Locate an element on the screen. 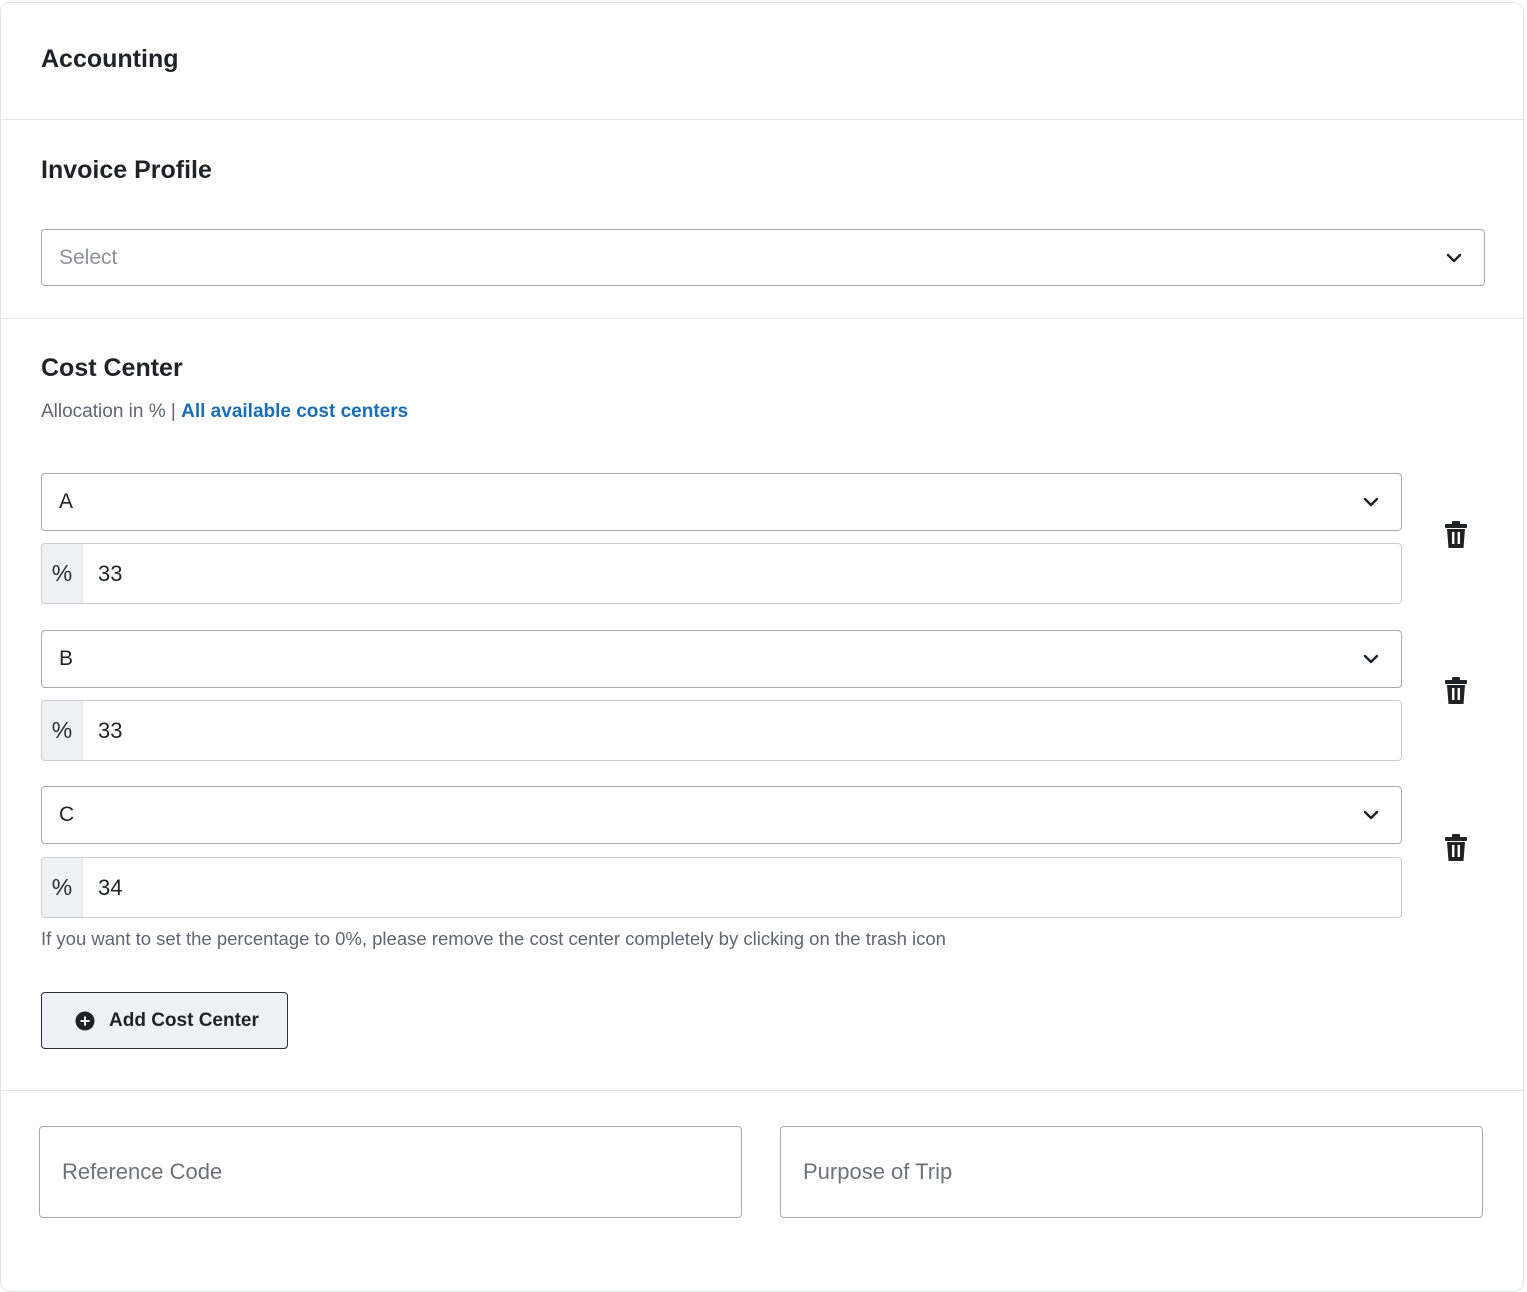 This screenshot has height=1292, width=1527. all-cost-centers-link: All available cost centers is located at coordinates (294, 411).